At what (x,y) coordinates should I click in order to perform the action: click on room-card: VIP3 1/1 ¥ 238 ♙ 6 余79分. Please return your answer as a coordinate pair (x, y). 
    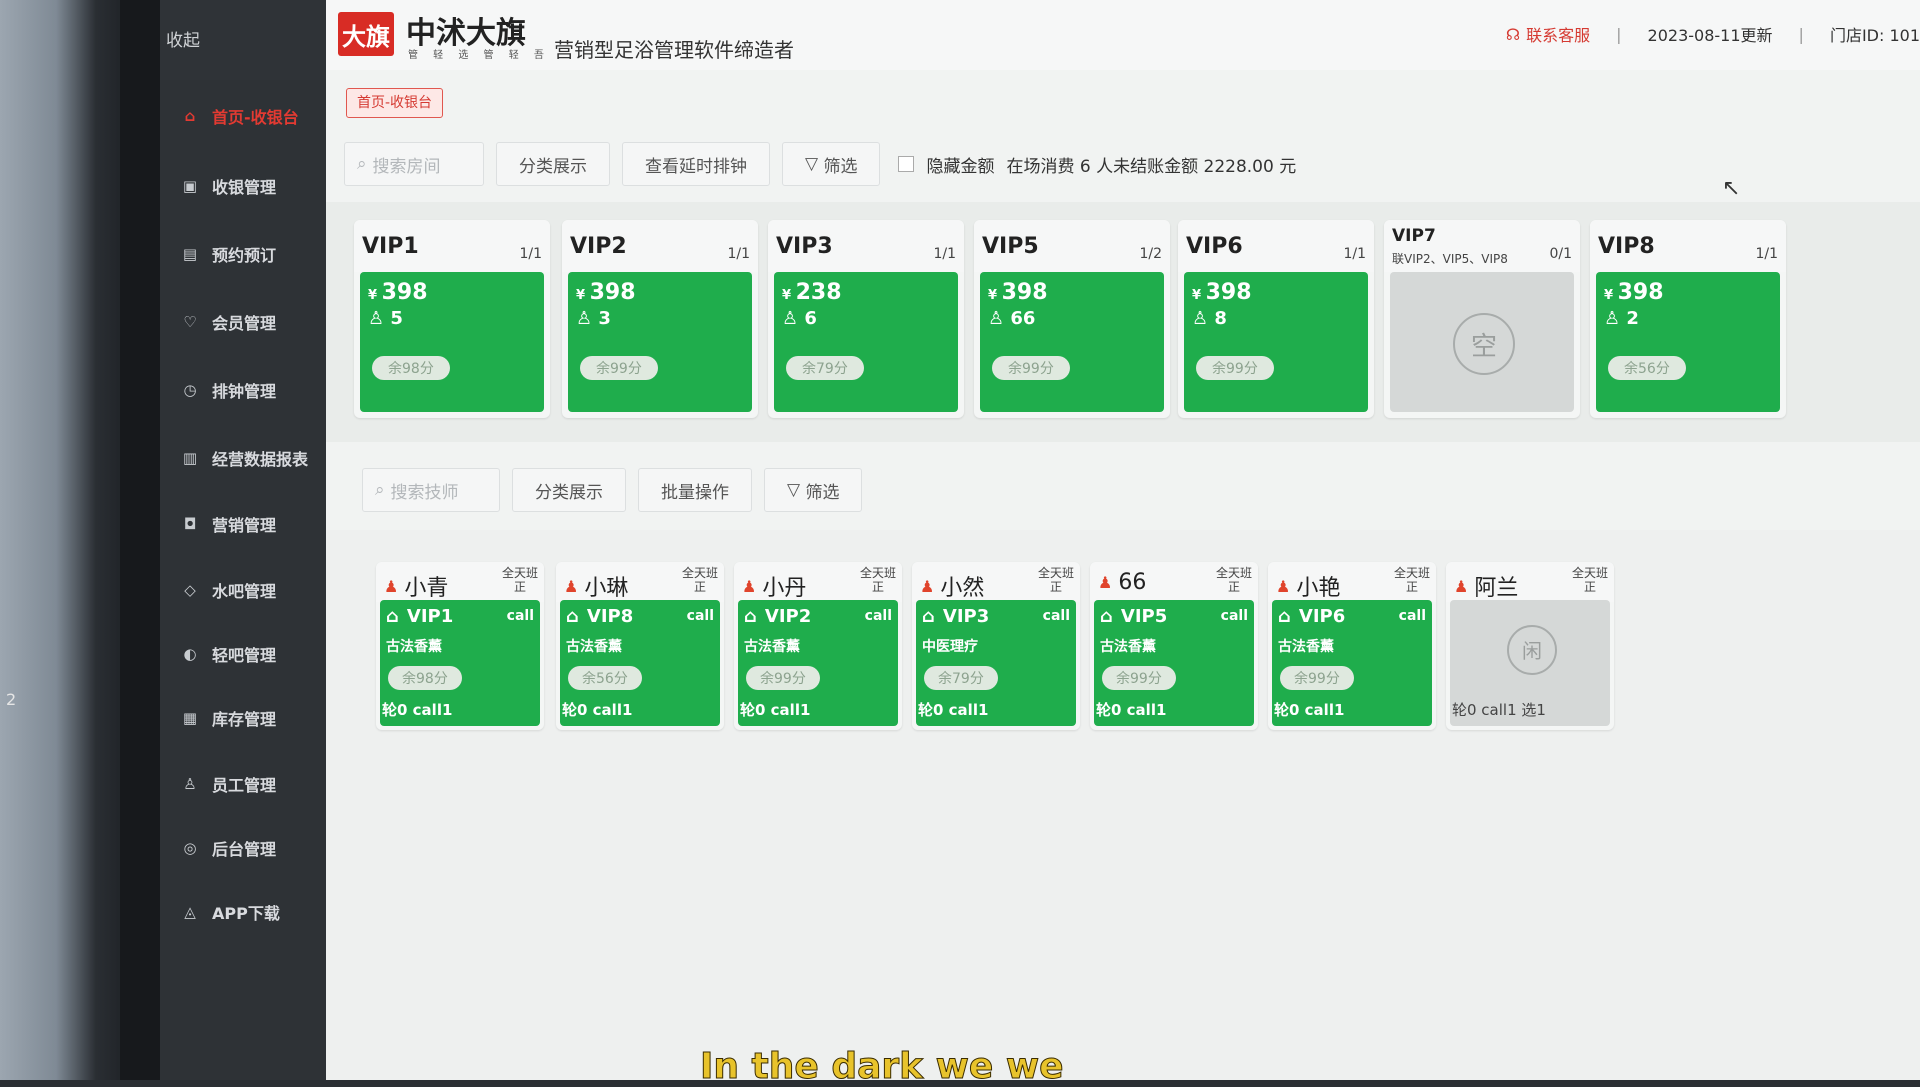
    Looking at the image, I should click on (866, 319).